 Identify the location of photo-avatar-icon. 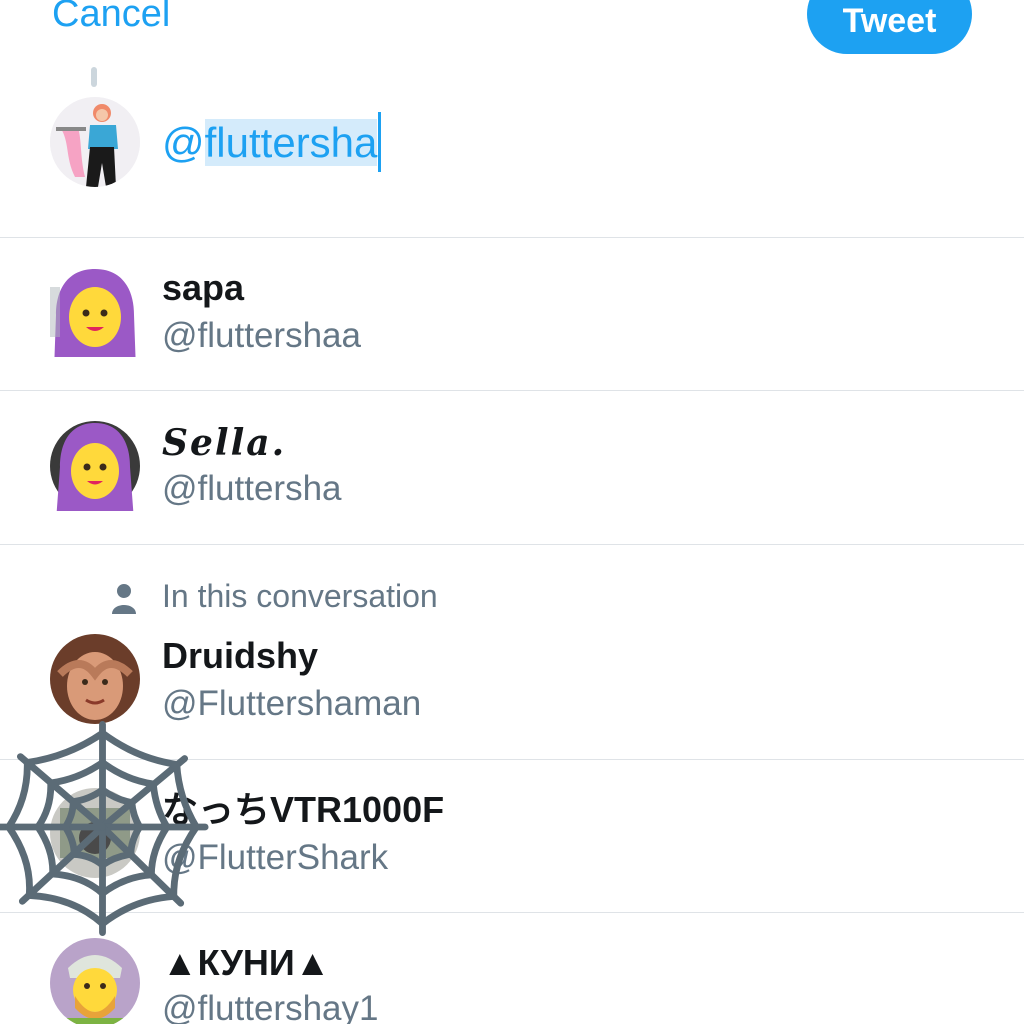
(95, 679).